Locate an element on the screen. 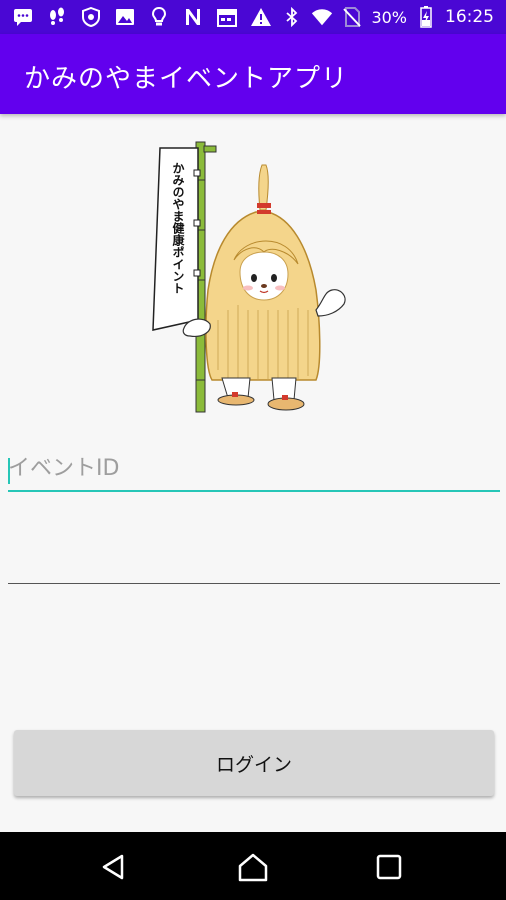 The image size is (506, 900). battery-percent: 30% is located at coordinates (389, 17).